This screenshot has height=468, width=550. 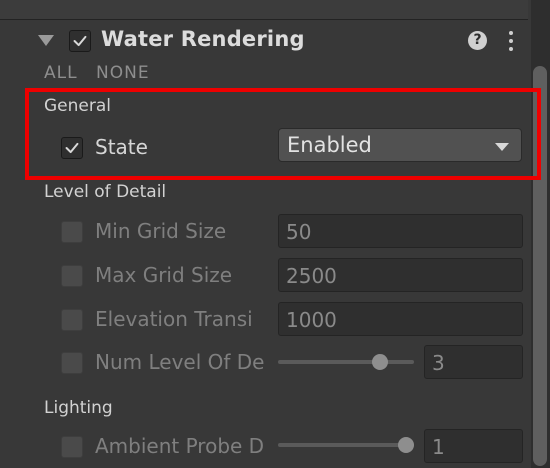 I want to click on elevation-transition-field: 1000, so click(x=400, y=319).